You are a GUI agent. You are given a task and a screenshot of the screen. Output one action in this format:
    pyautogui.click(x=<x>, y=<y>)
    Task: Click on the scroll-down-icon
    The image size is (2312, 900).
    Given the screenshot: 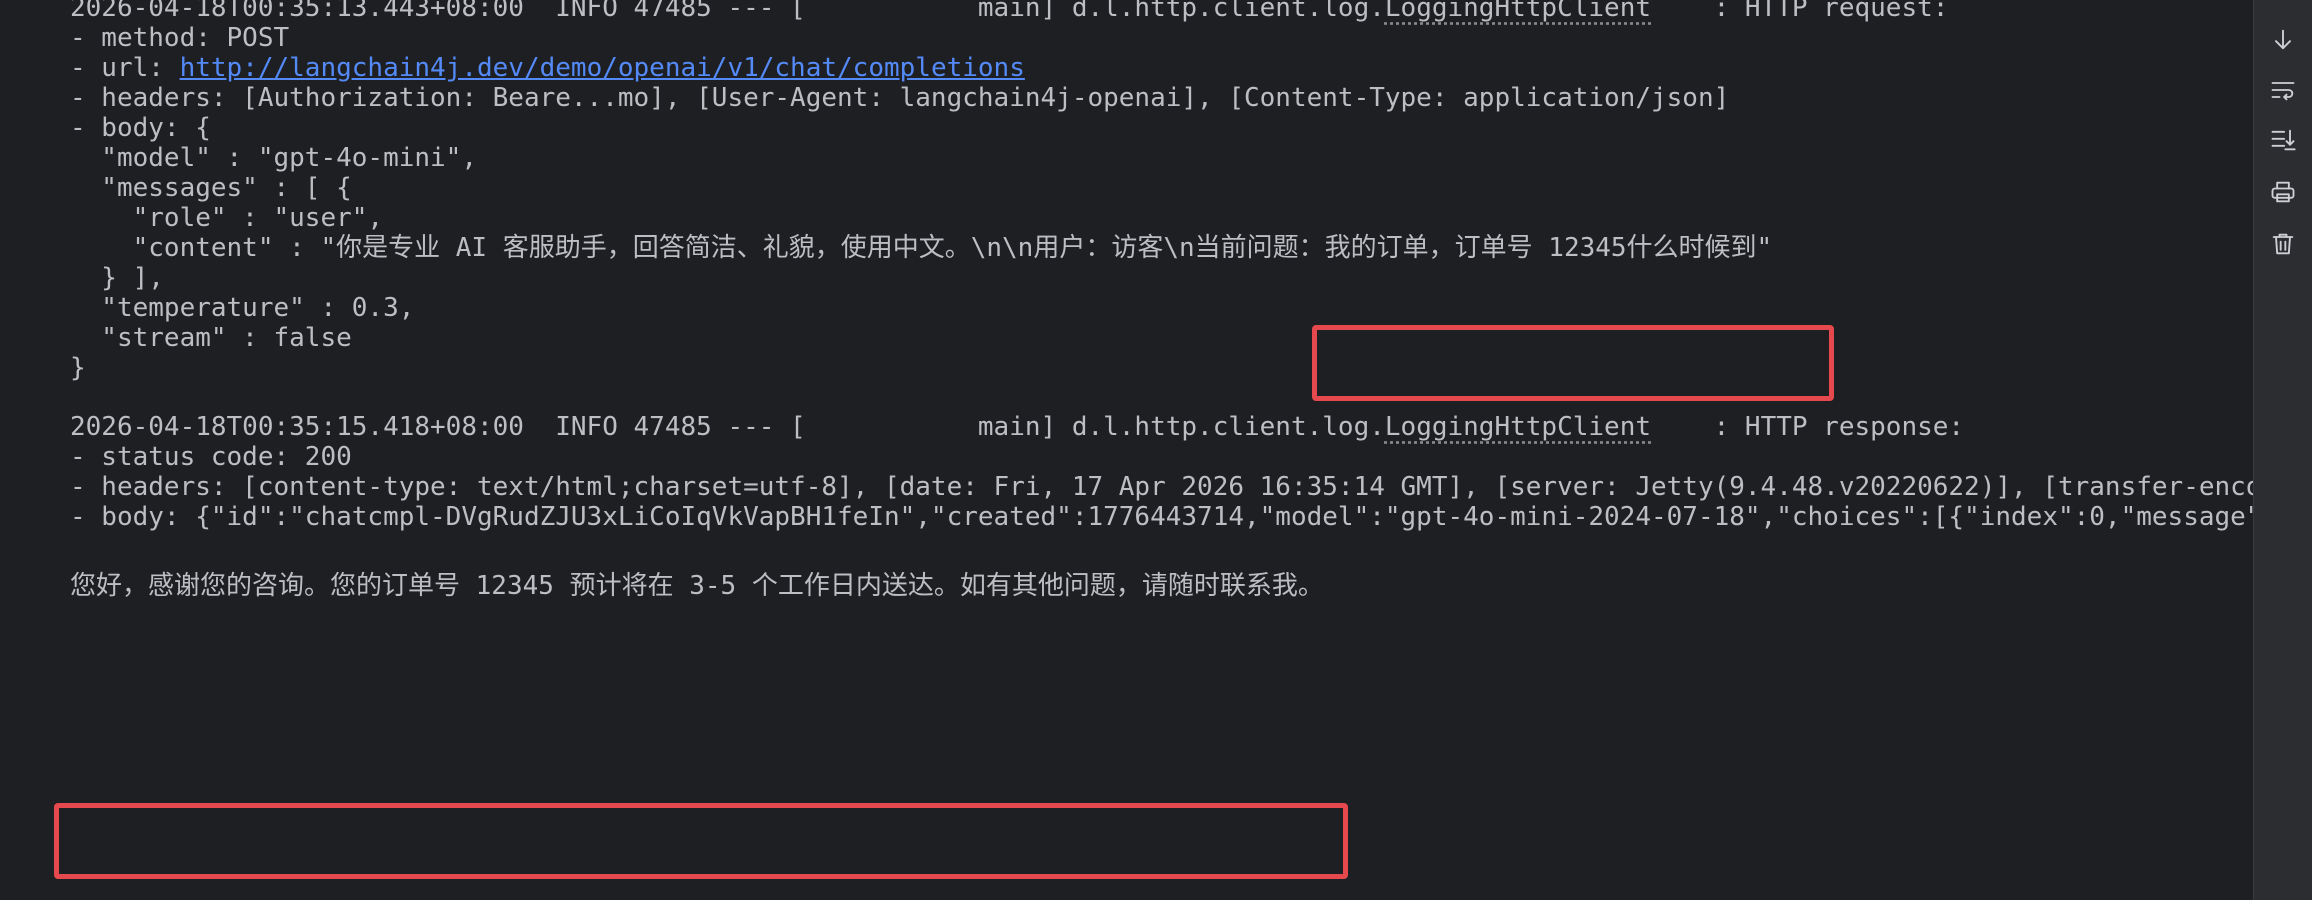 What is the action you would take?
    pyautogui.click(x=2283, y=140)
    